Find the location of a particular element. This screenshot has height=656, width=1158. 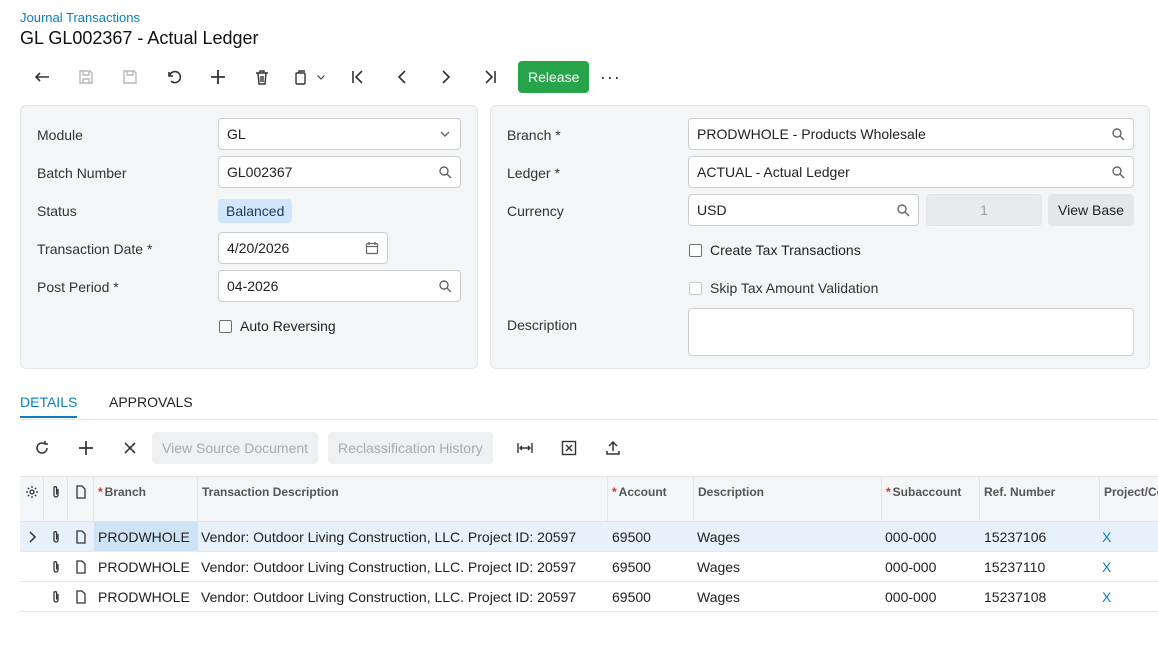

post-period-field: 04-2026 is located at coordinates (339, 286).